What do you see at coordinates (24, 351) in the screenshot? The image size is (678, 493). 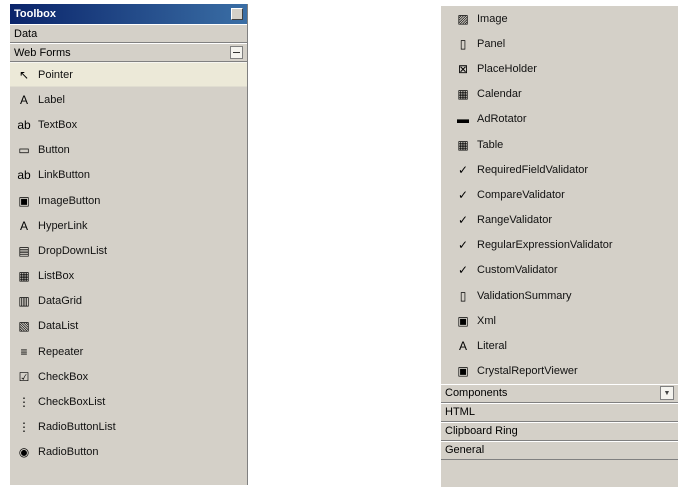 I see `repeater-icon: ≡` at bounding box center [24, 351].